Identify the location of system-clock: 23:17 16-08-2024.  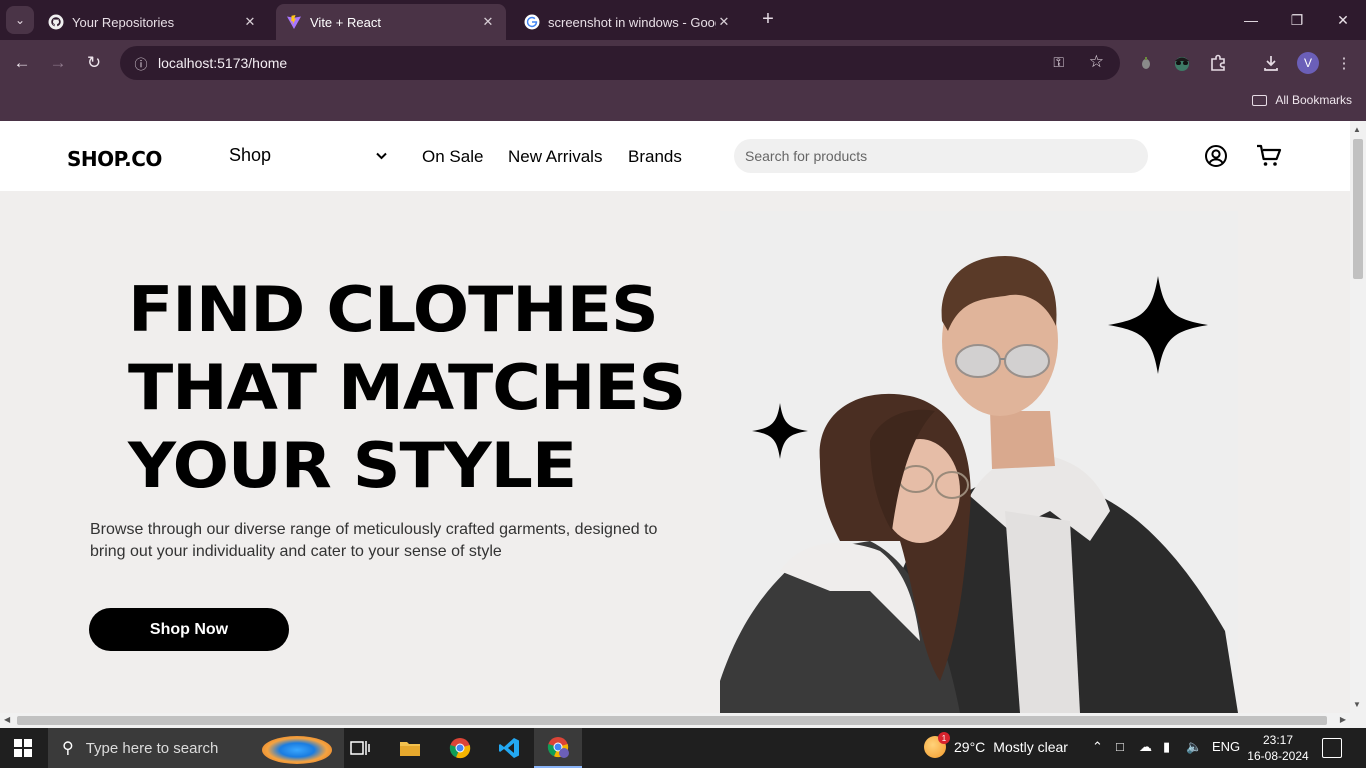
(1278, 748).